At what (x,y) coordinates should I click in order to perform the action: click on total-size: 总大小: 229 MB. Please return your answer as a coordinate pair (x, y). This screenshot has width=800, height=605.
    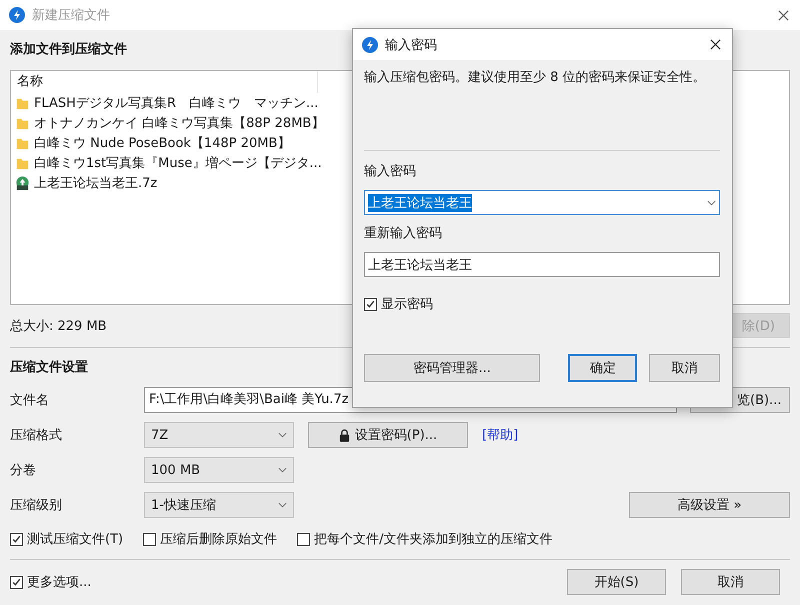
    Looking at the image, I should click on (58, 326).